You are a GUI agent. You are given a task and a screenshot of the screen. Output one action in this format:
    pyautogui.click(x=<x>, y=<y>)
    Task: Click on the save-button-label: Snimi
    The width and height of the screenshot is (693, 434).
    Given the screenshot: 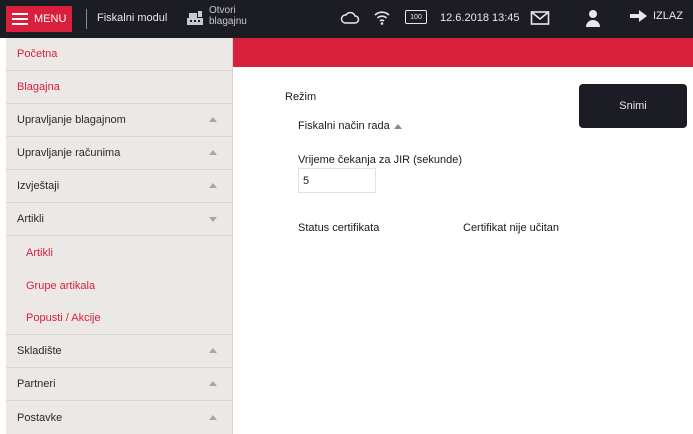 What is the action you would take?
    pyautogui.click(x=633, y=106)
    